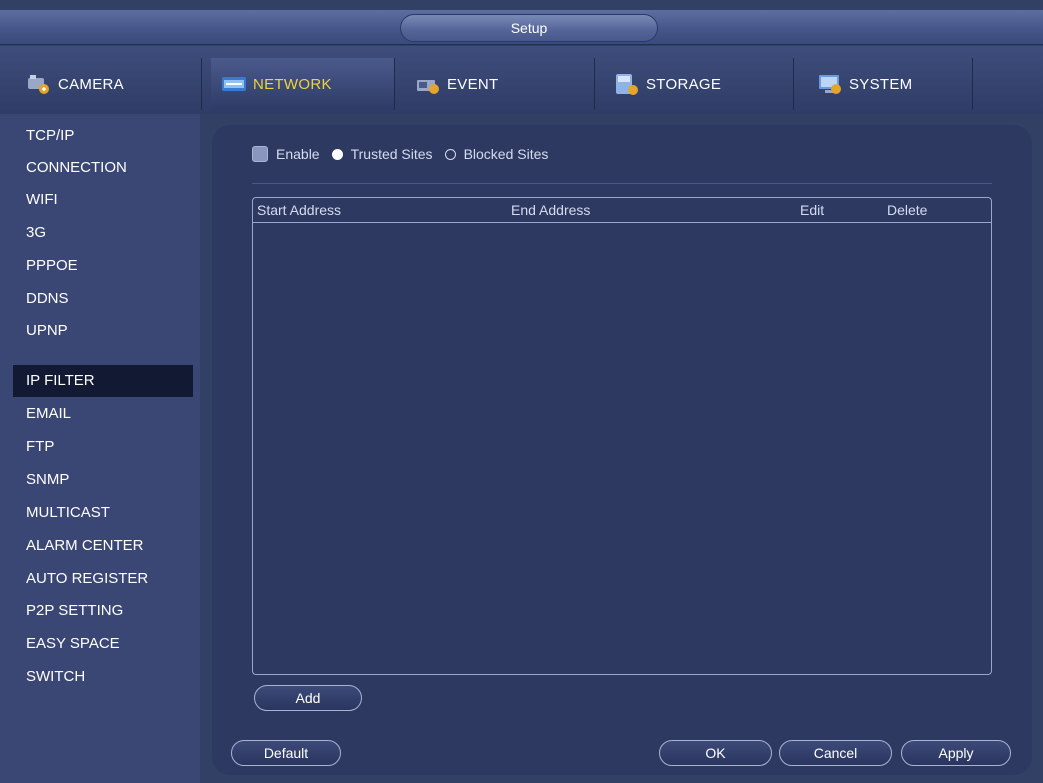 The height and width of the screenshot is (783, 1043). Describe the element at coordinates (830, 84) in the screenshot. I see `system-icon` at that location.